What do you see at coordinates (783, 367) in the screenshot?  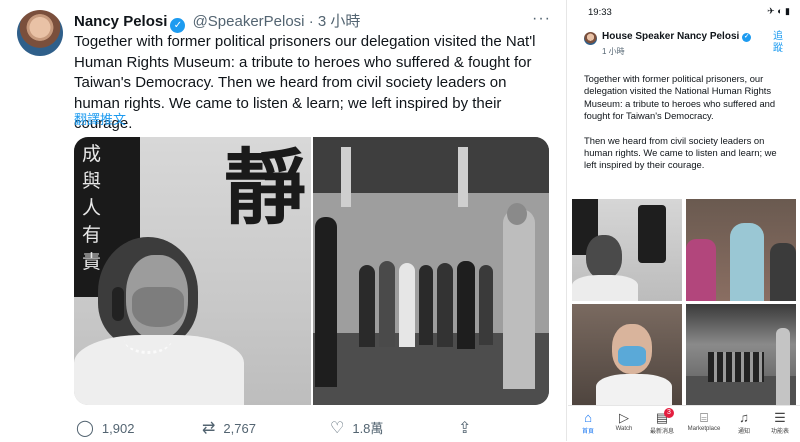 I see `tile-speaker` at bounding box center [783, 367].